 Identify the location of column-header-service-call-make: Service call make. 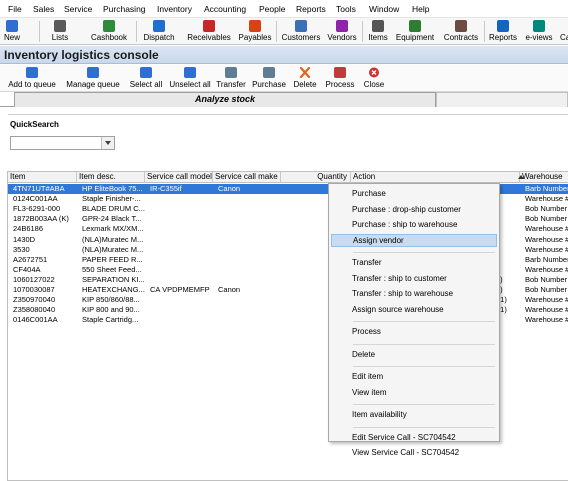
(247, 177).